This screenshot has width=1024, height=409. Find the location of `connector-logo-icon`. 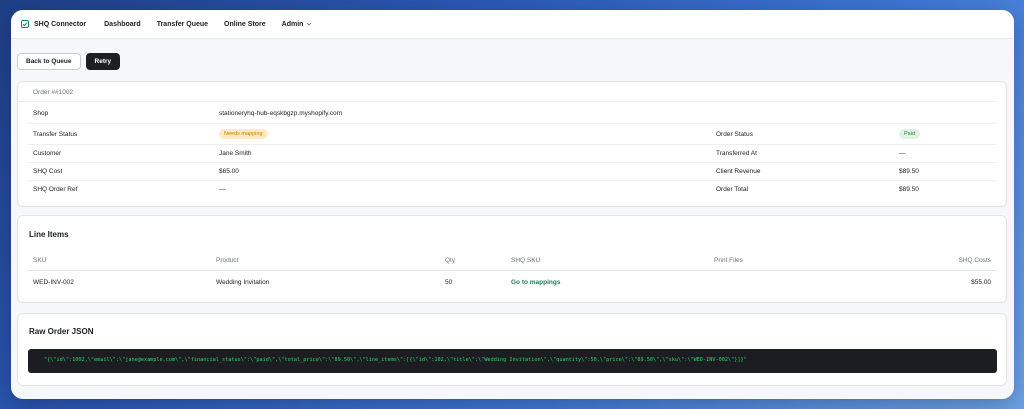

connector-logo-icon is located at coordinates (25, 24).